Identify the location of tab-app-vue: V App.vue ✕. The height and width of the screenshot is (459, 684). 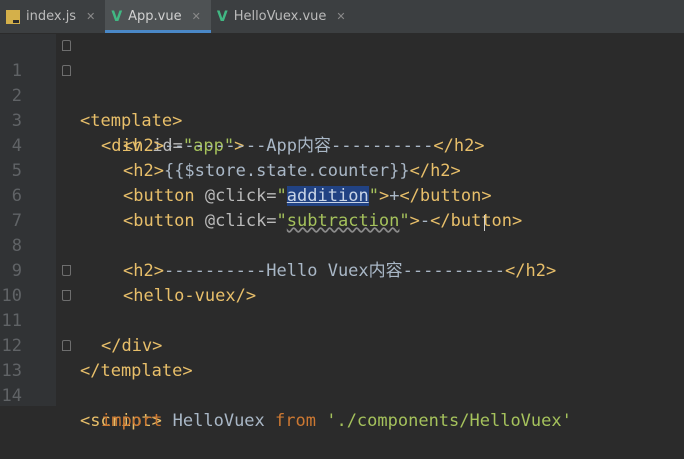
(158, 16).